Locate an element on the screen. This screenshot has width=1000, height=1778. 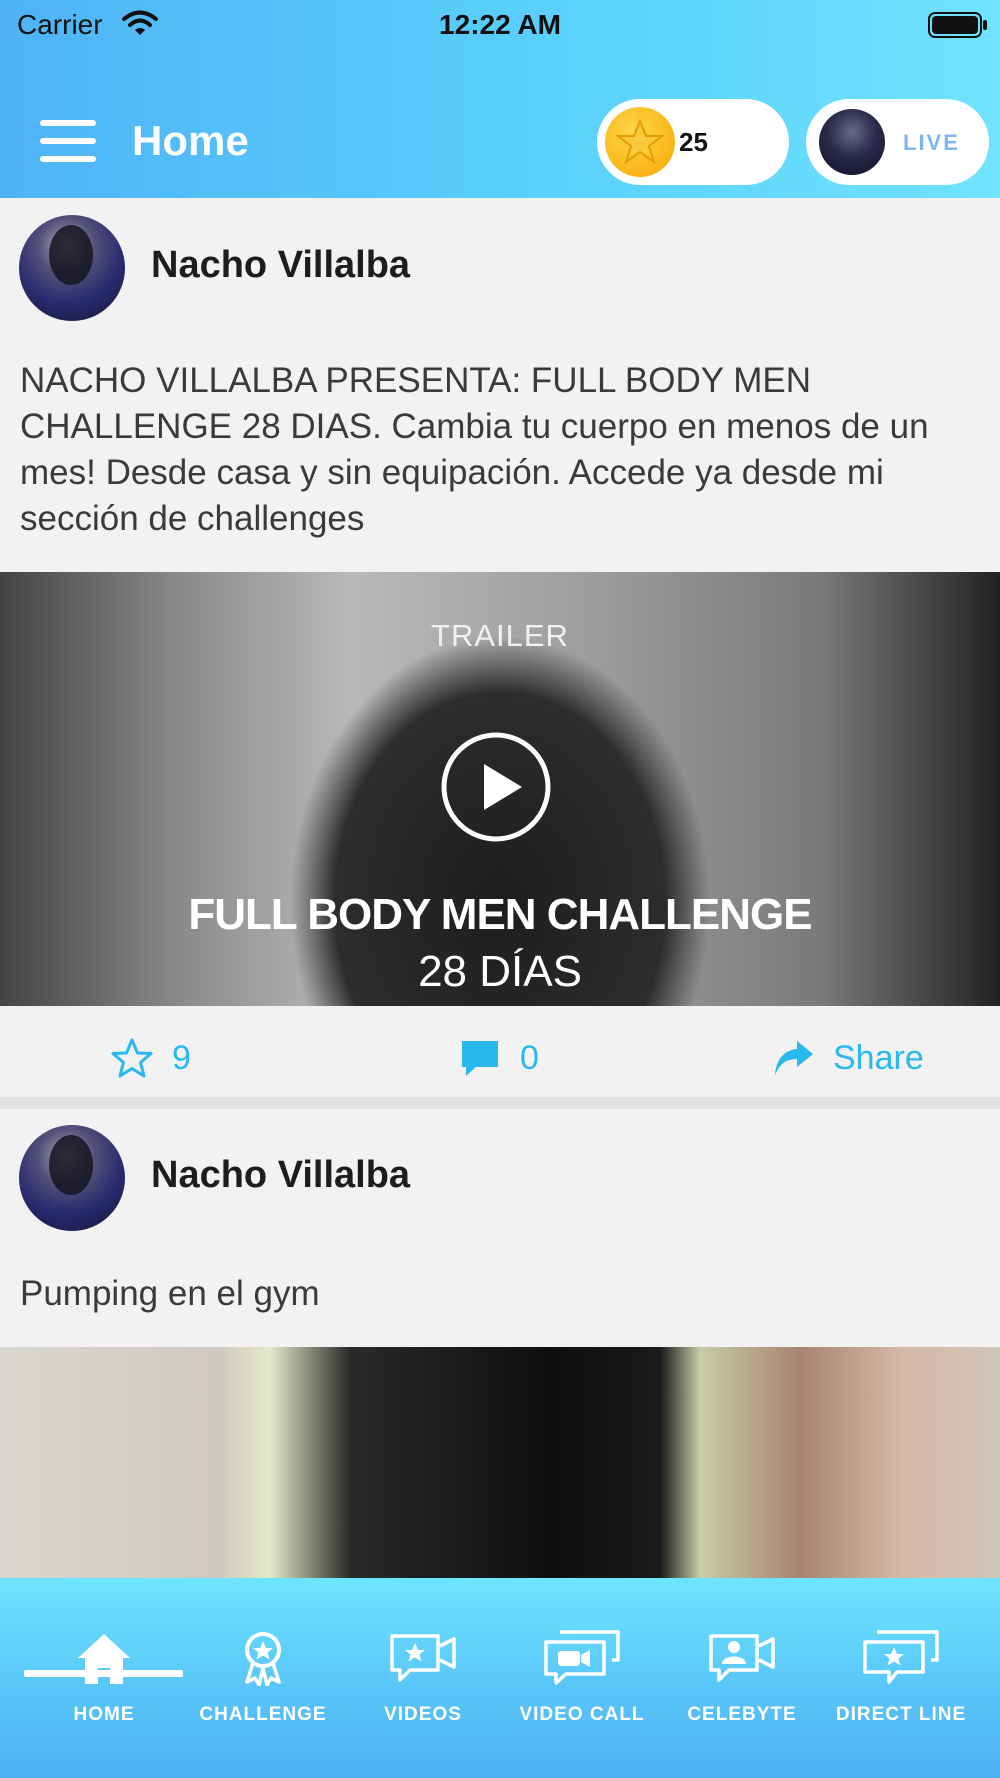
tab-challenge: CHALLENGE is located at coordinates (263, 1678).